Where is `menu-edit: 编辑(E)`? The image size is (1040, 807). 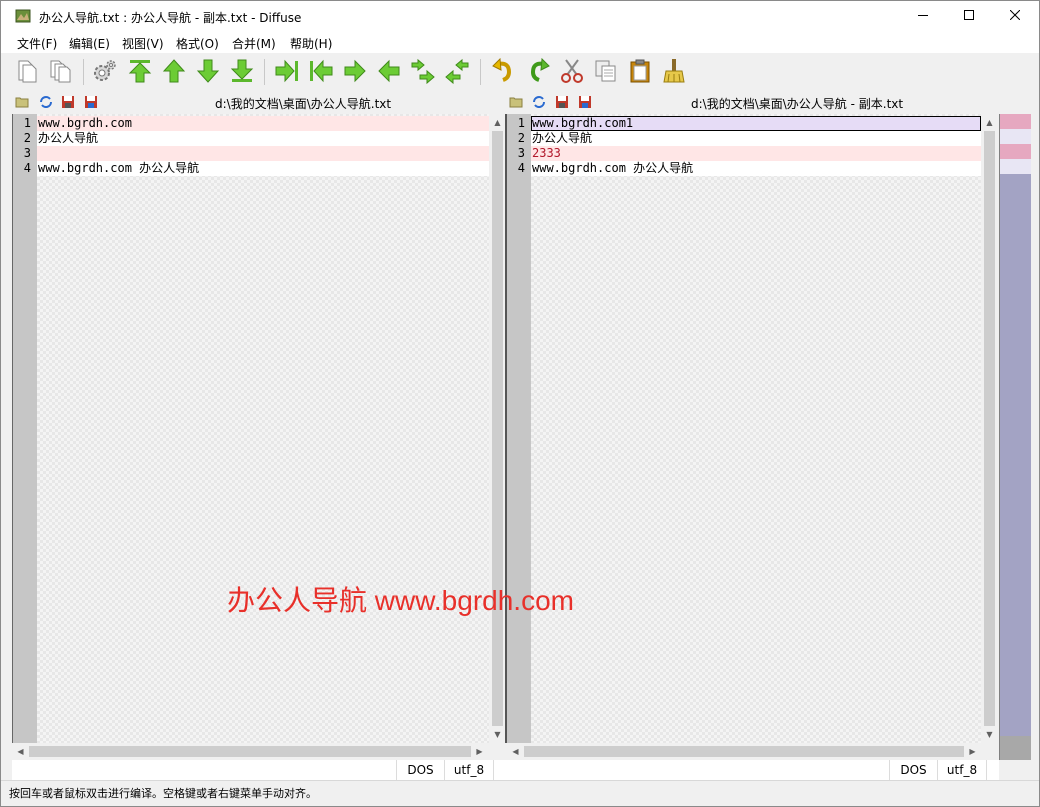 menu-edit: 编辑(E) is located at coordinates (89, 43).